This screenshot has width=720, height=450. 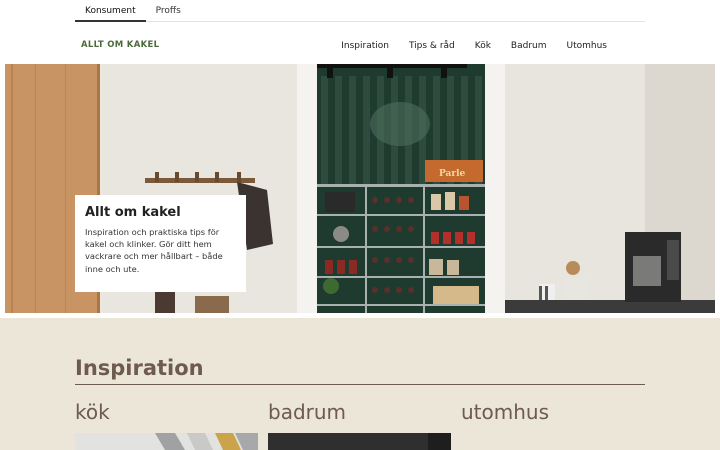 What do you see at coordinates (139, 368) in the screenshot?
I see `inspiration-heading: Inspiration` at bounding box center [139, 368].